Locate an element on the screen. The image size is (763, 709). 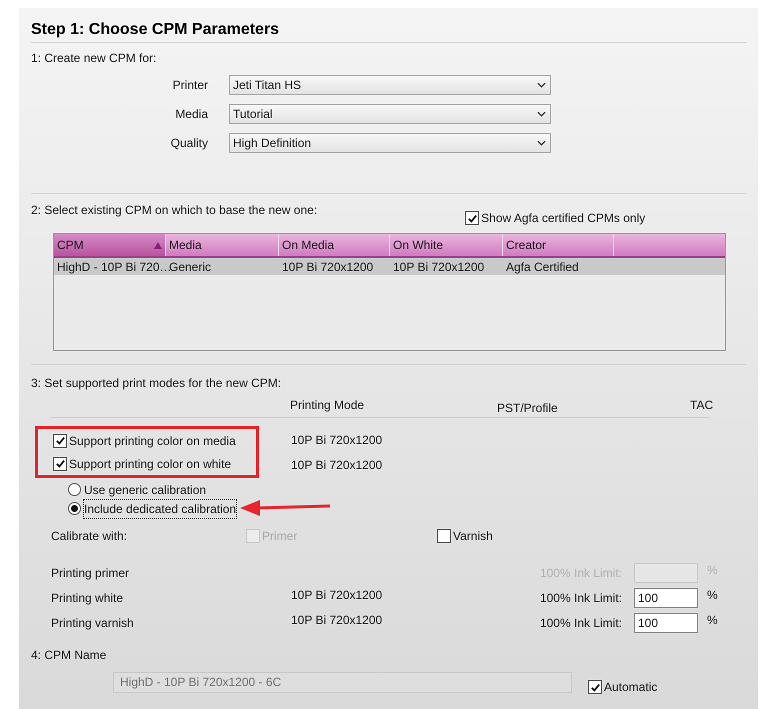
column-heading: PST/Profile is located at coordinates (527, 408).